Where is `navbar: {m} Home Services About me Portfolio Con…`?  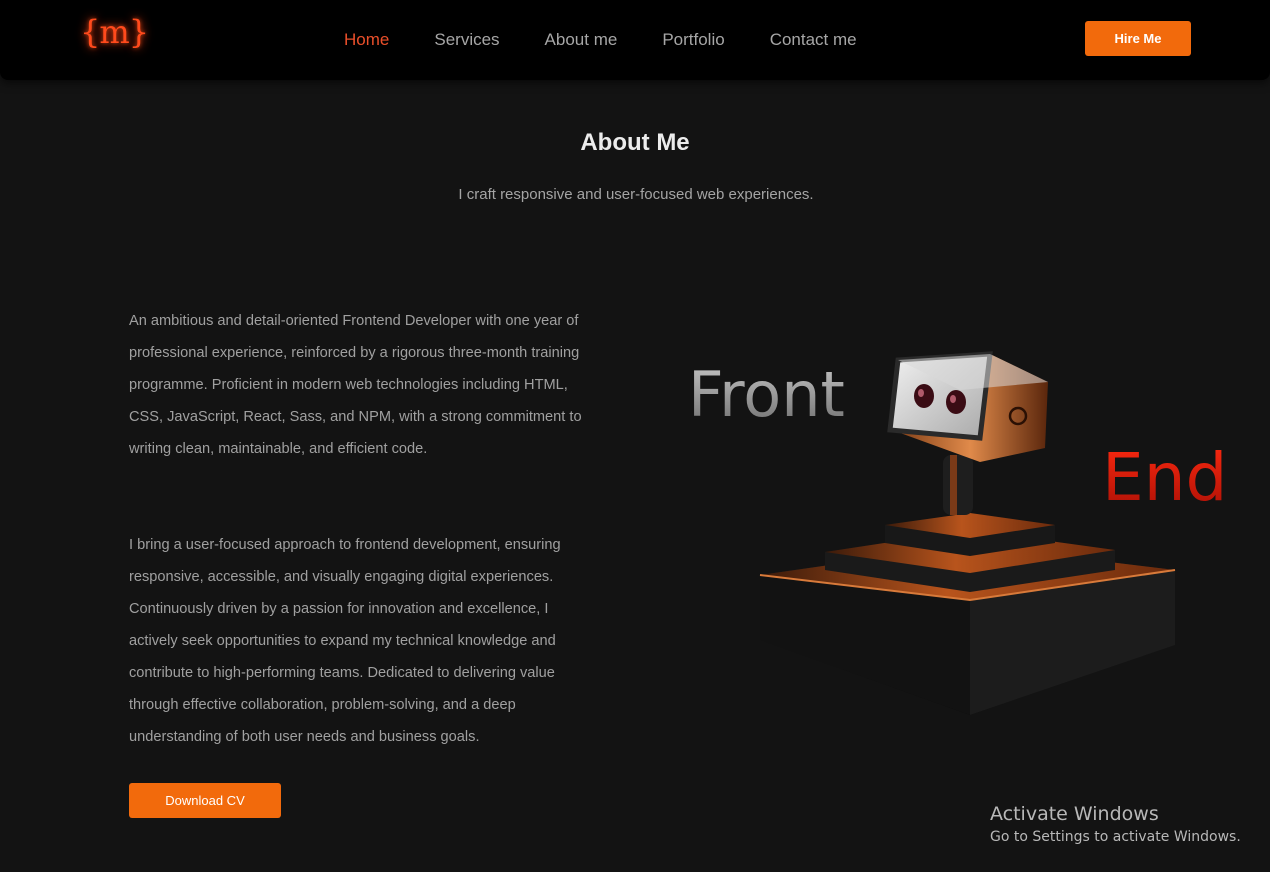 navbar: {m} Home Services About me Portfolio Con… is located at coordinates (635, 40).